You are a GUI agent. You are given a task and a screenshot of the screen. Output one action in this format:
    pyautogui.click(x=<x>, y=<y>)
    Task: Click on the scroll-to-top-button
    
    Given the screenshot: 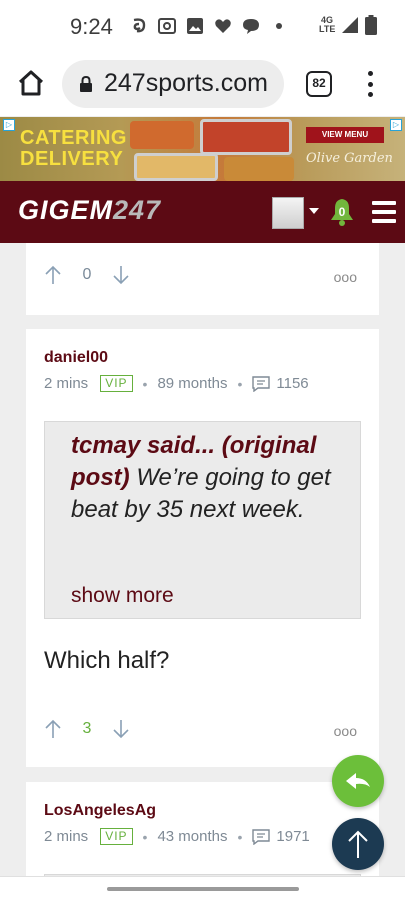 What is the action you would take?
    pyautogui.click(x=358, y=844)
    